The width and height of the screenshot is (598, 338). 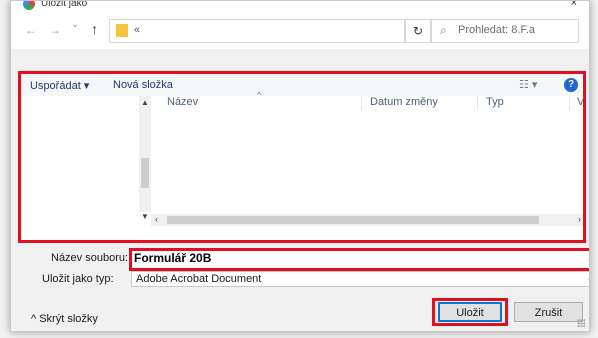 I want to click on back-arrow-icon: ←, so click(x=31, y=30).